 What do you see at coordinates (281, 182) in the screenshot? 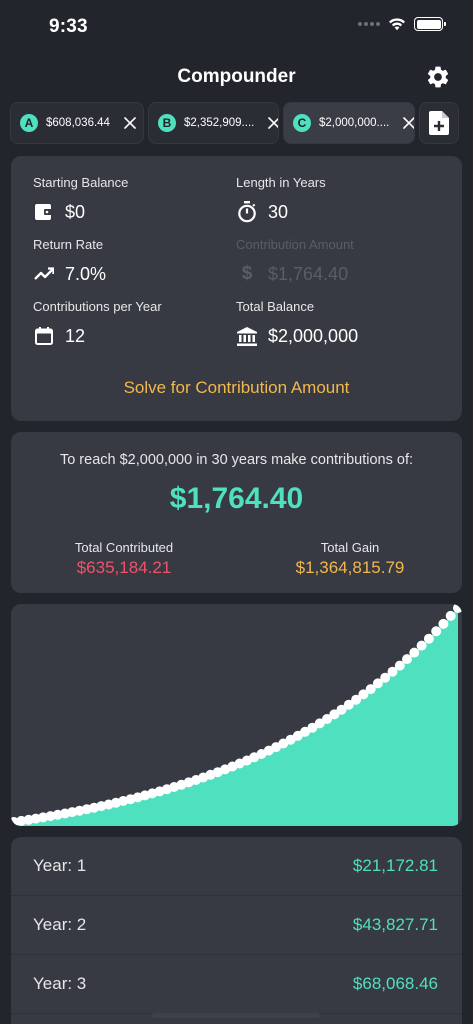
I see `field-label: Length in Years` at bounding box center [281, 182].